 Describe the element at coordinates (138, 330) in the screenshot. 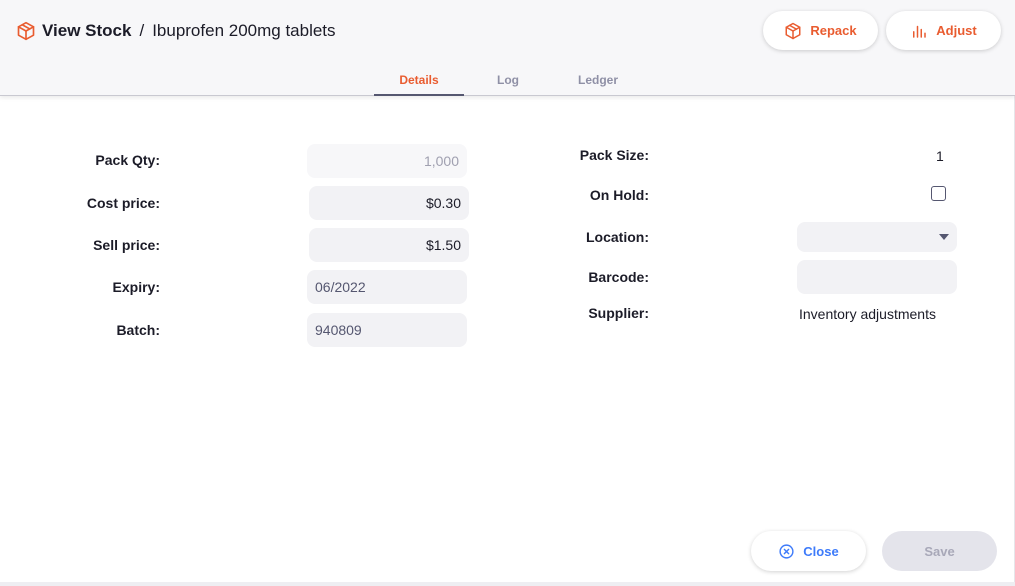

I see `batch-label: Batch:` at that location.